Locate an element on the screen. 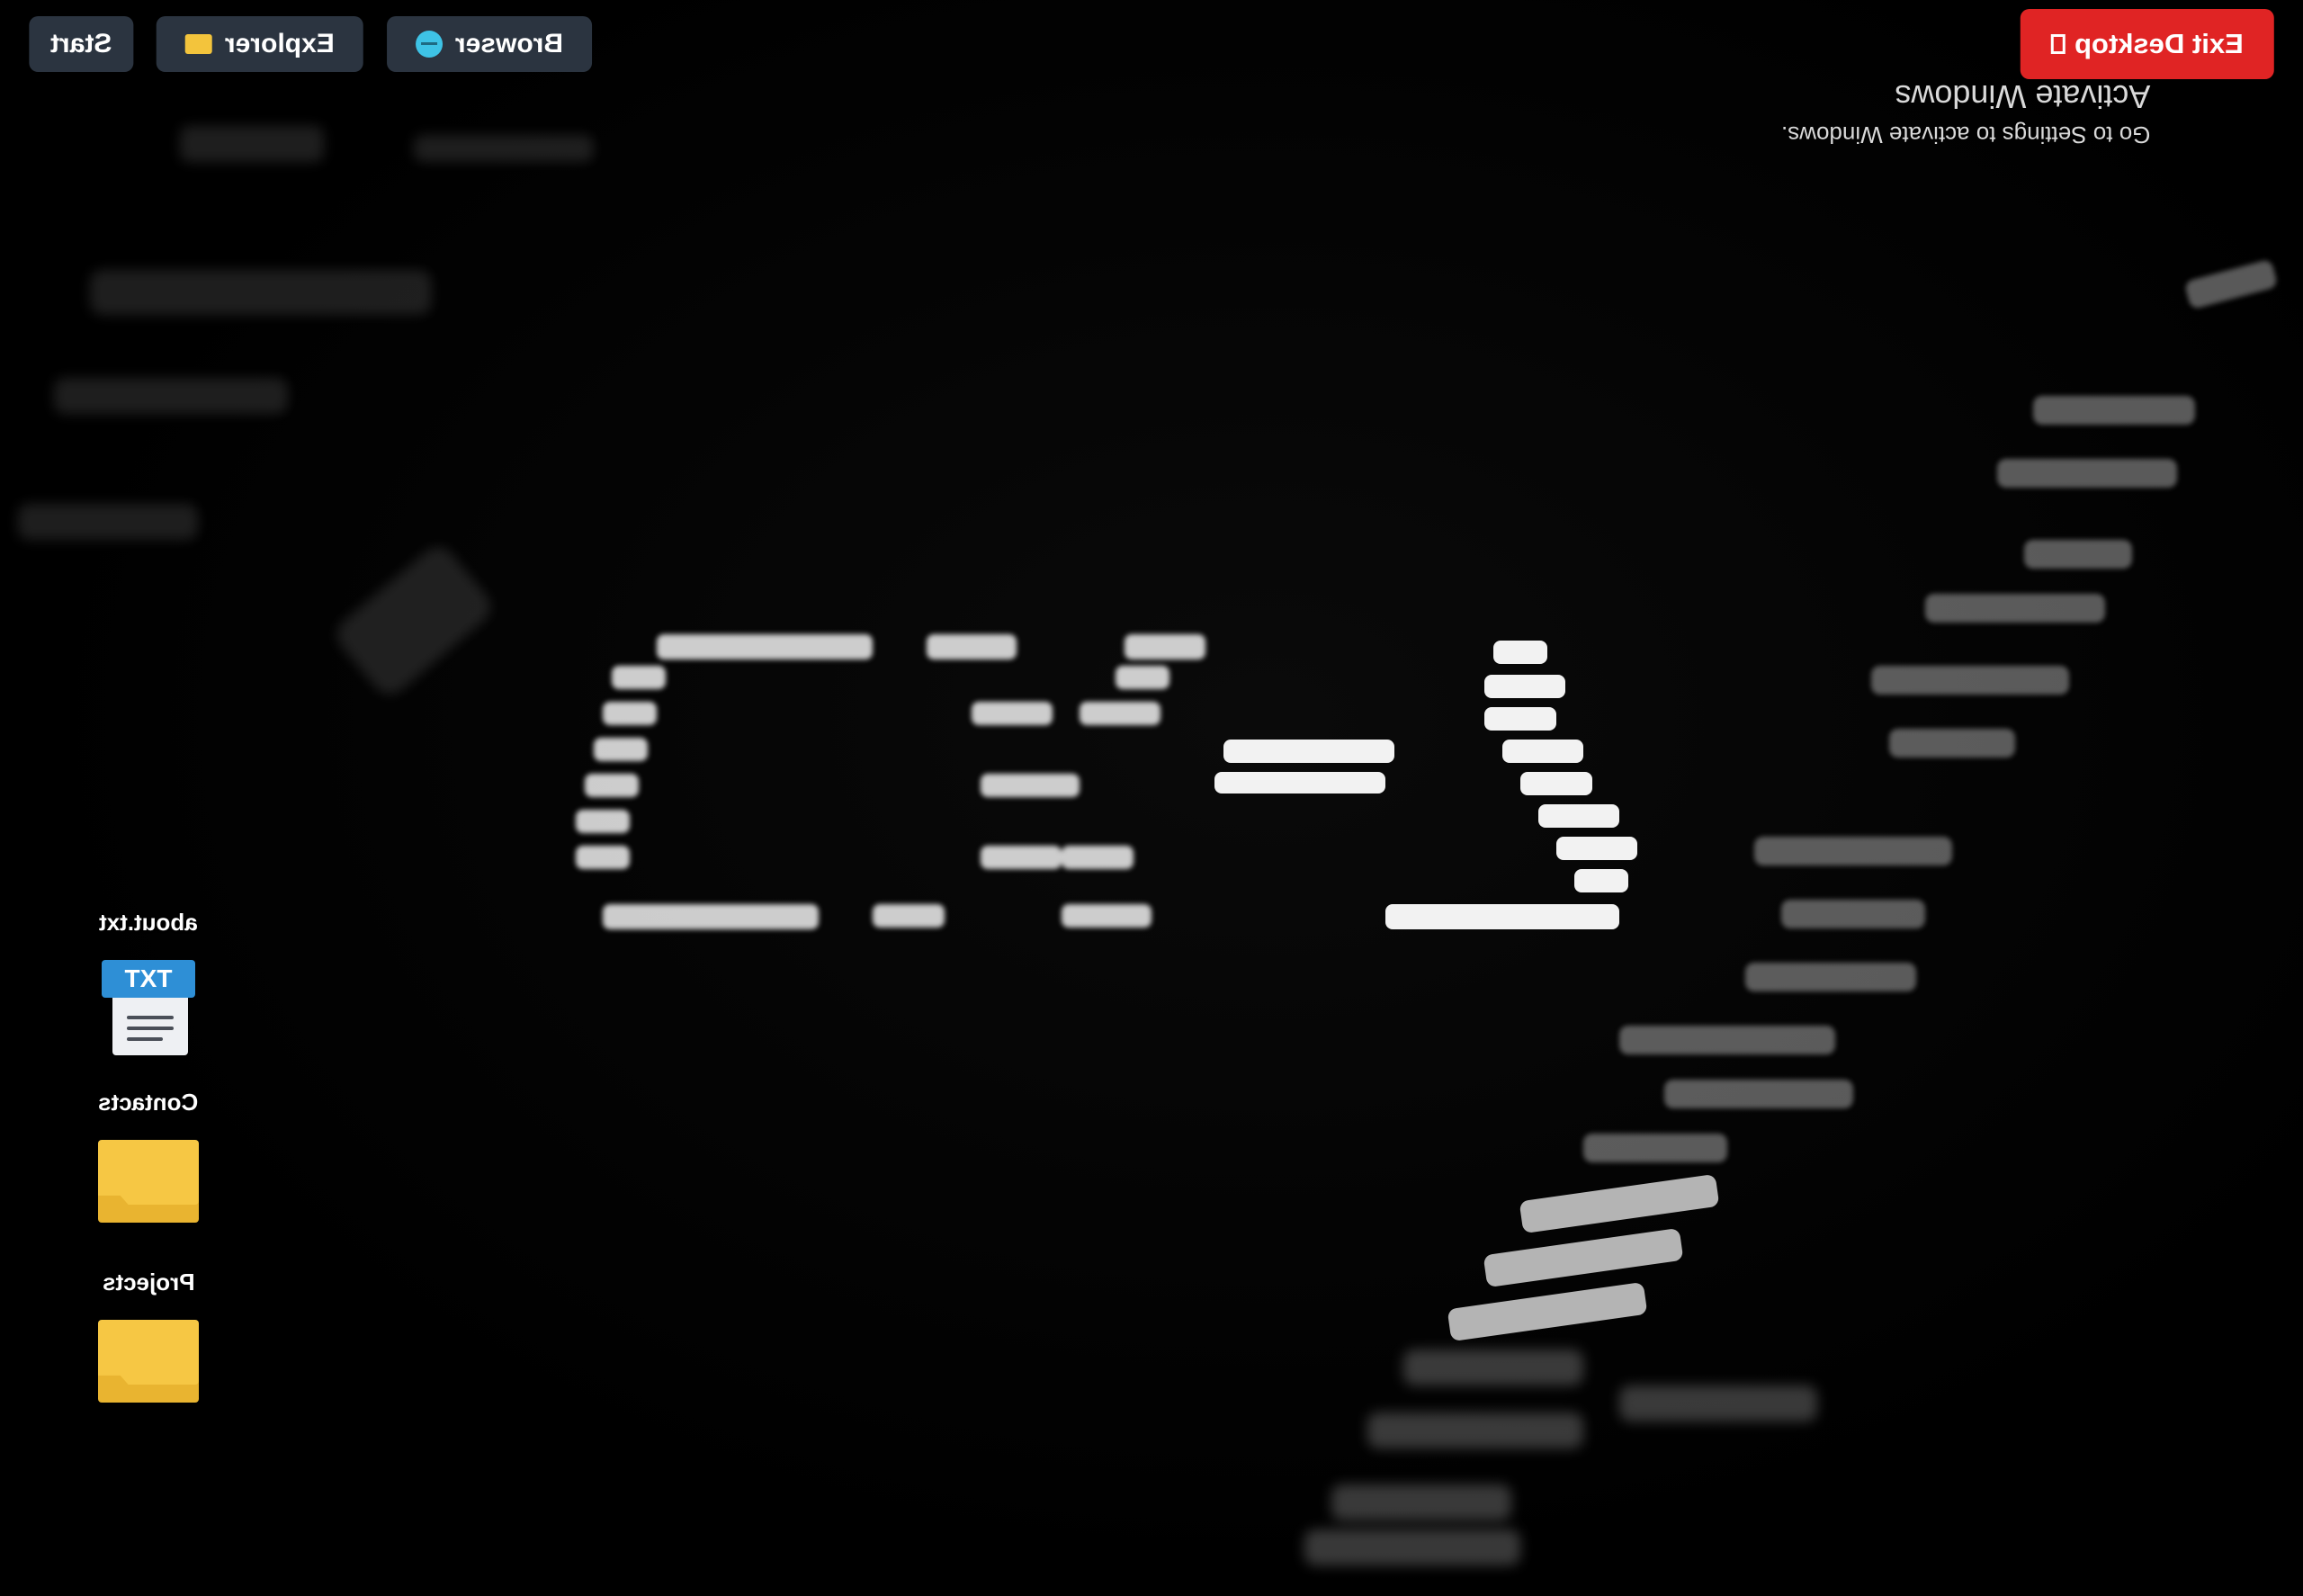 Image resolution: width=2303 pixels, height=1596 pixels. explorer-button: Explorer is located at coordinates (260, 44).